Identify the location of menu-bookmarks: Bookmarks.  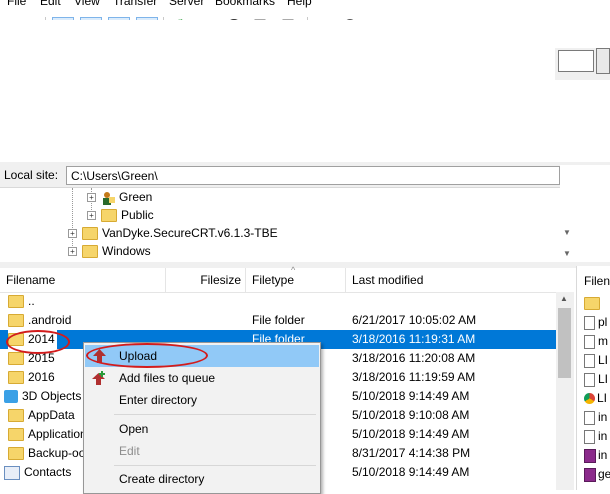
(245, 4).